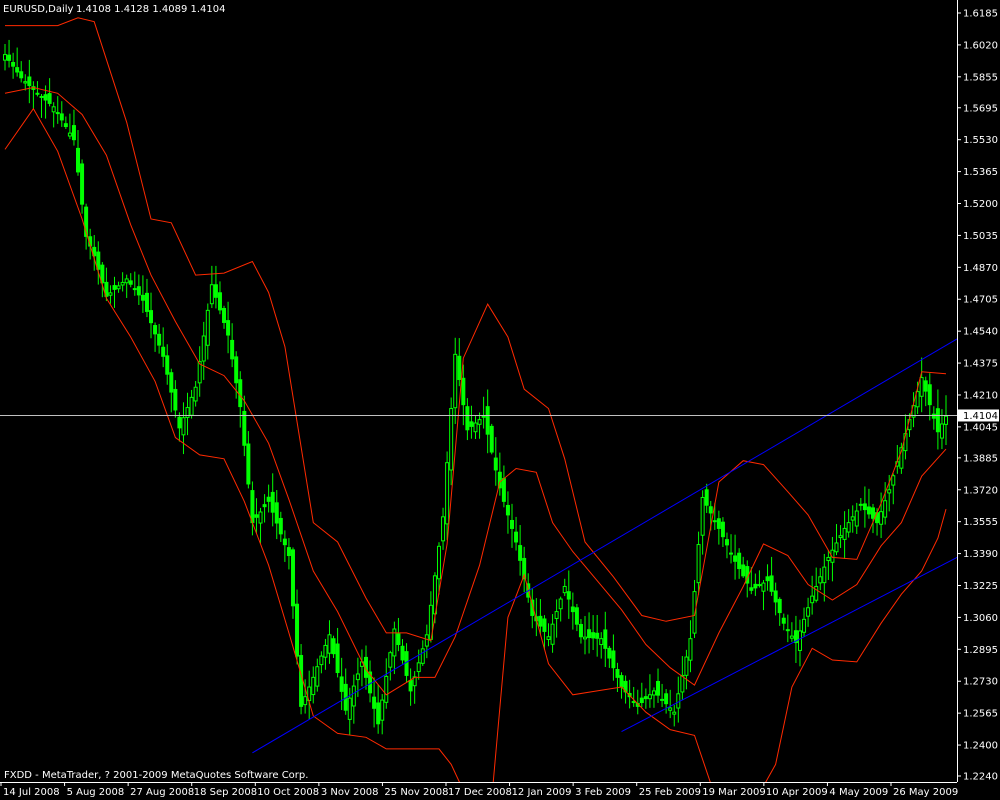 The width and height of the screenshot is (1000, 800). Describe the element at coordinates (858, 792) in the screenshot. I see `time-tick-label: 4 May 2009` at that location.